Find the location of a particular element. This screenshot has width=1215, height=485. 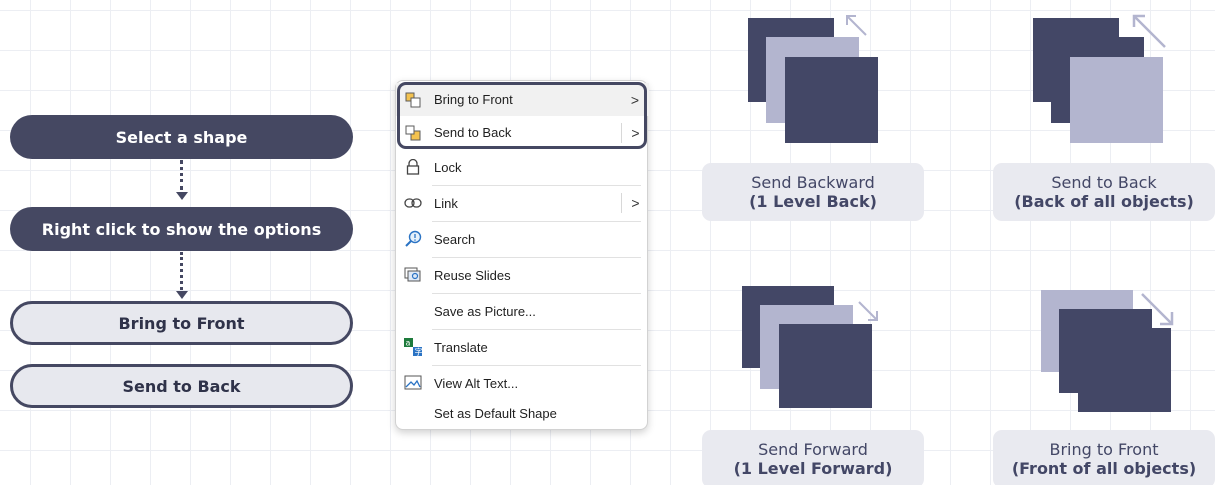

flow-arrow-1-icon is located at coordinates (182, 196).